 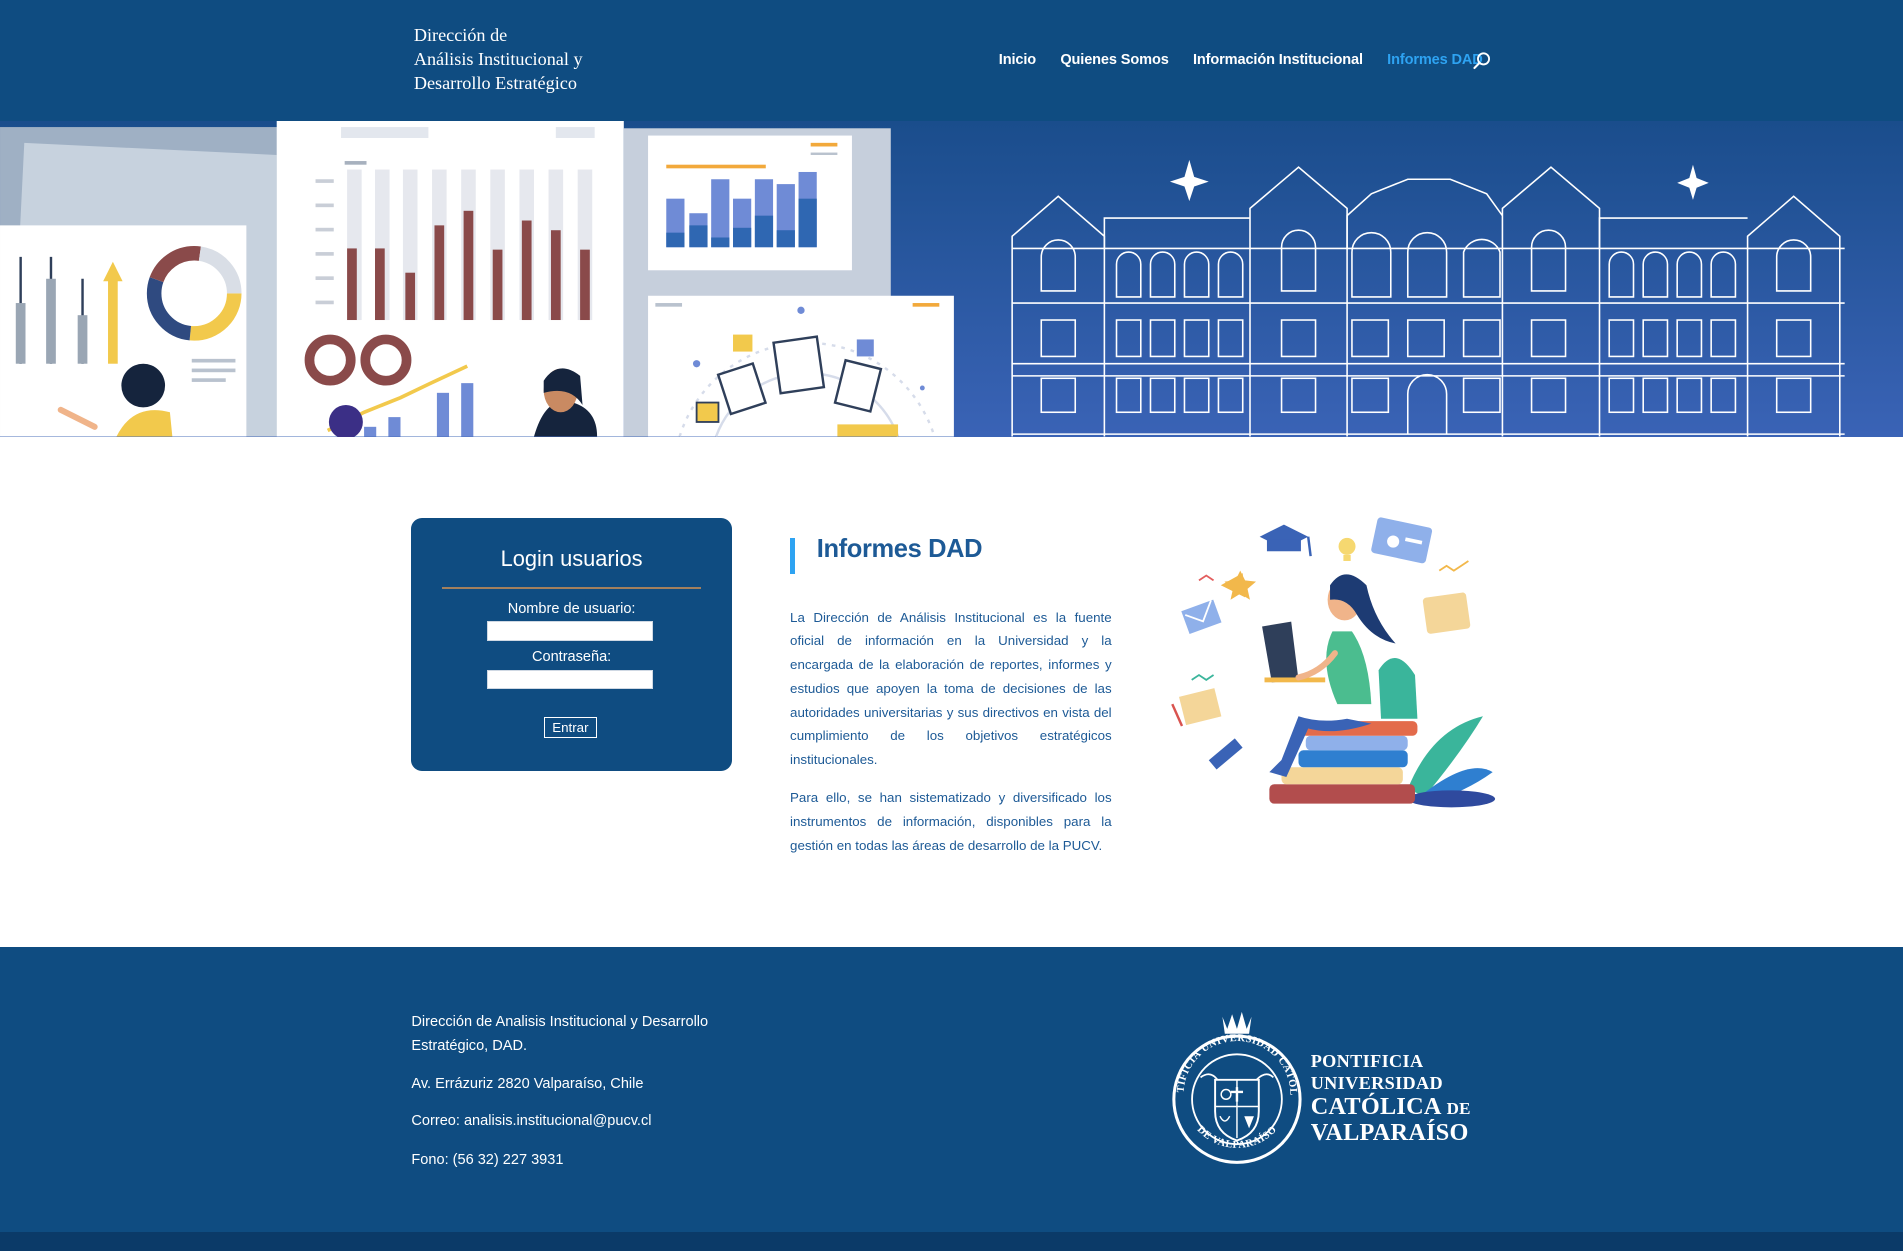 I want to click on nav-quienes-somos: Quienes Somos, so click(x=1114, y=61).